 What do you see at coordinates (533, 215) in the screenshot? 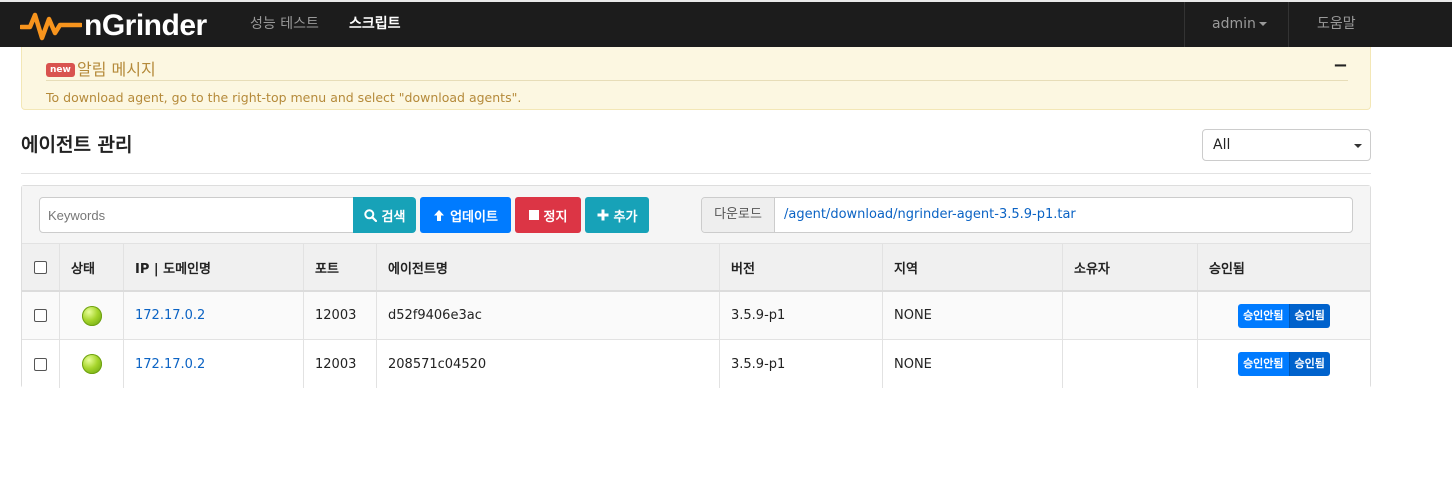
I see `stop-icon` at bounding box center [533, 215].